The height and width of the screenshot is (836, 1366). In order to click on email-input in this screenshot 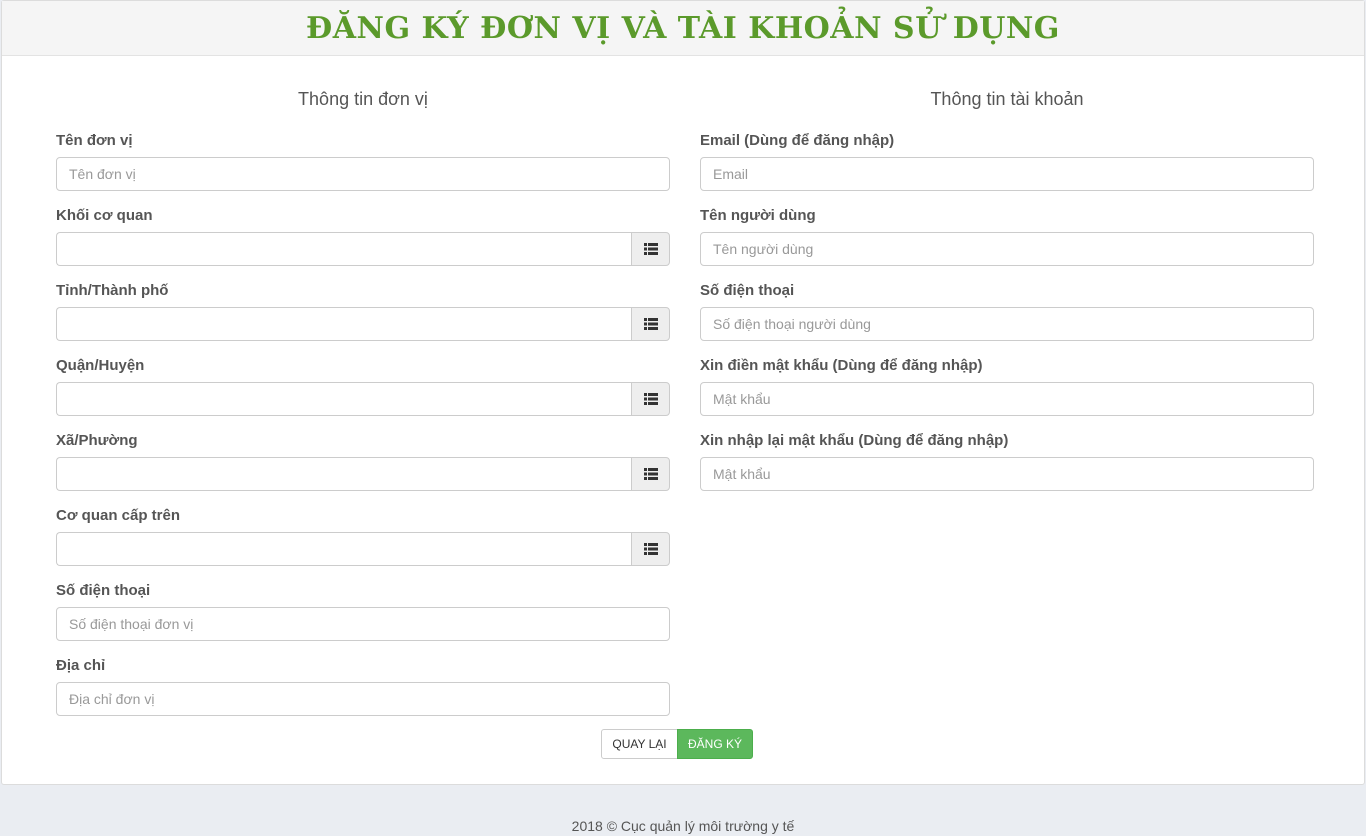, I will do `click(1007, 174)`.